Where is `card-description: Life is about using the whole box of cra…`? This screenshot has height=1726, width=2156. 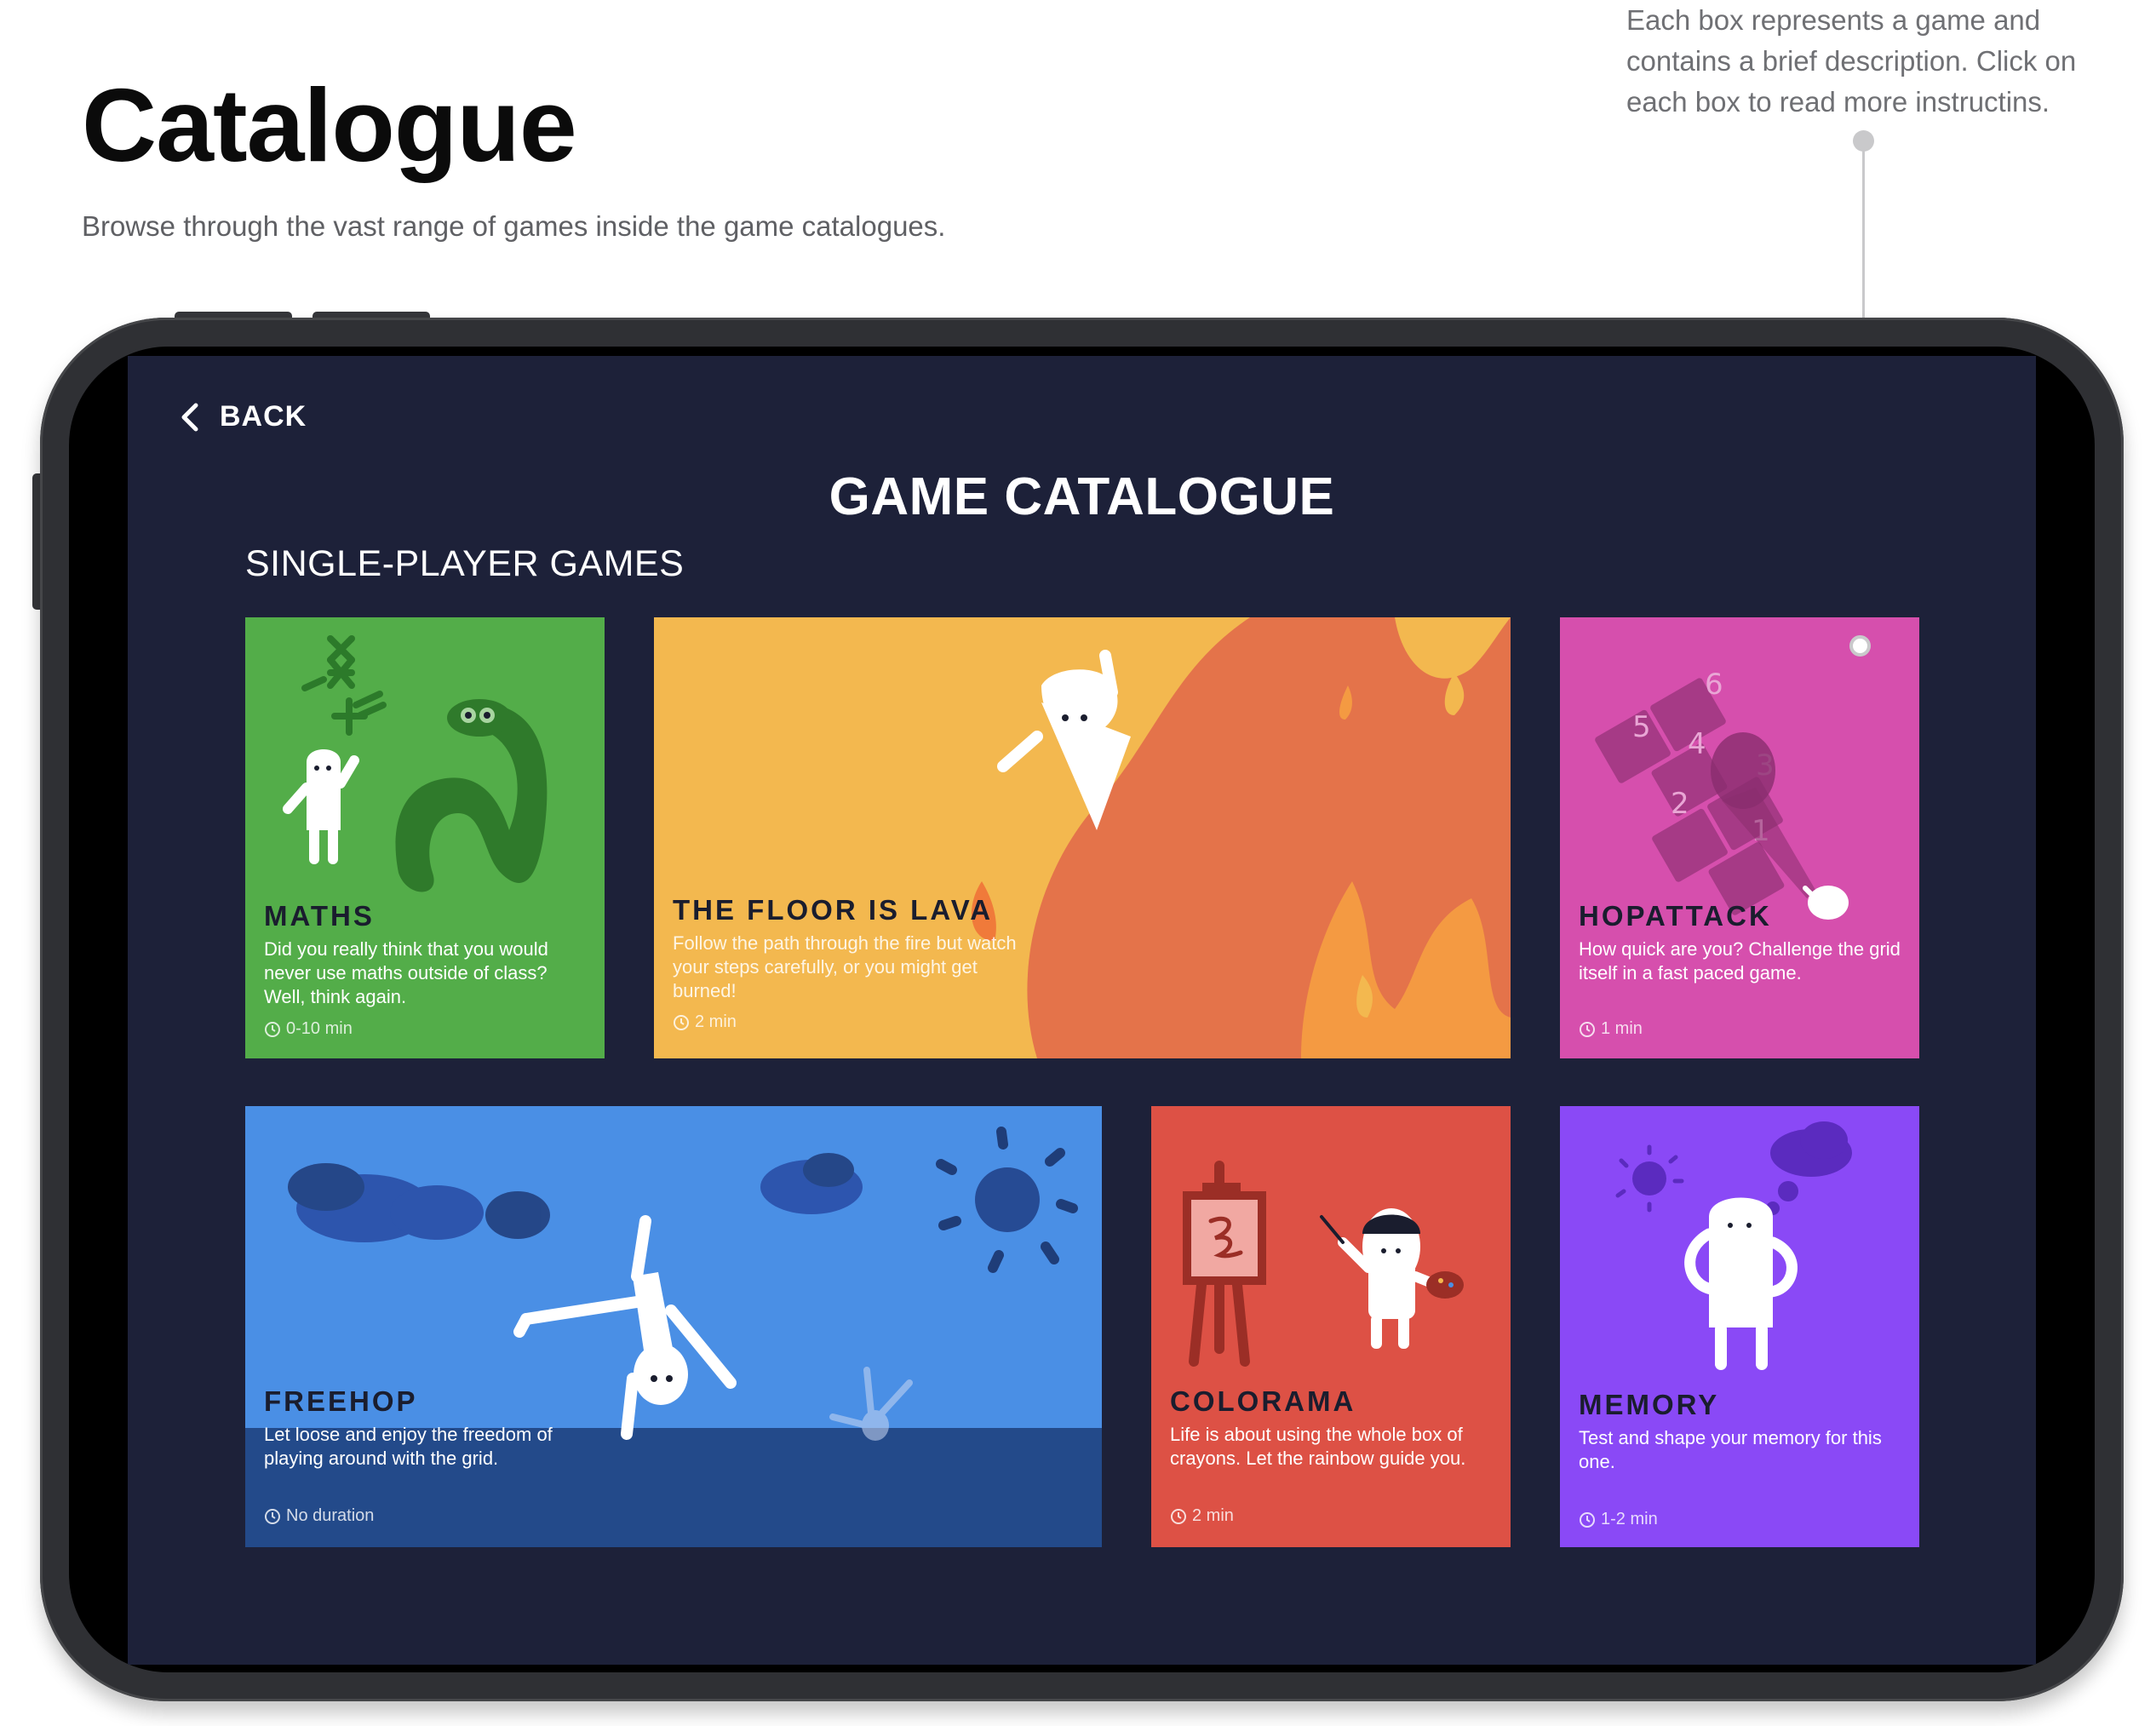
card-description: Life is about using the whole box of cra… is located at coordinates (1318, 1446).